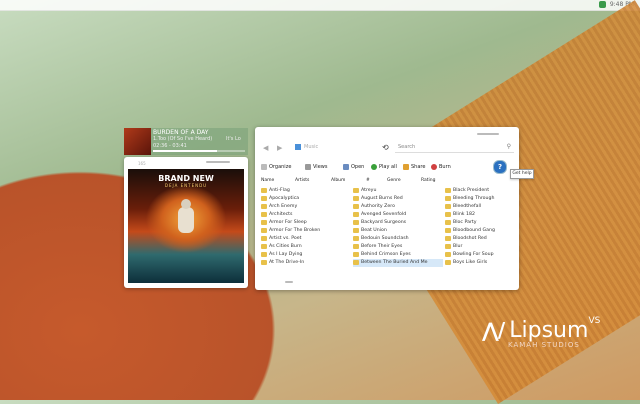 This screenshot has height=404, width=640. I want to click on col-rating: Rating, so click(428, 180).